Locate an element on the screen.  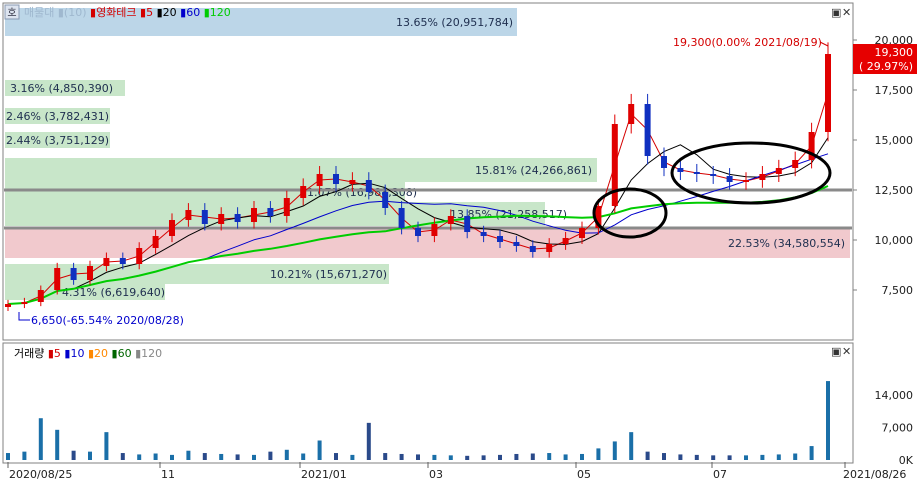
volume-legend: 거래량 ▮5 ▮10 ▮20 ▮60 ▮120 is located at coordinates (88, 353).